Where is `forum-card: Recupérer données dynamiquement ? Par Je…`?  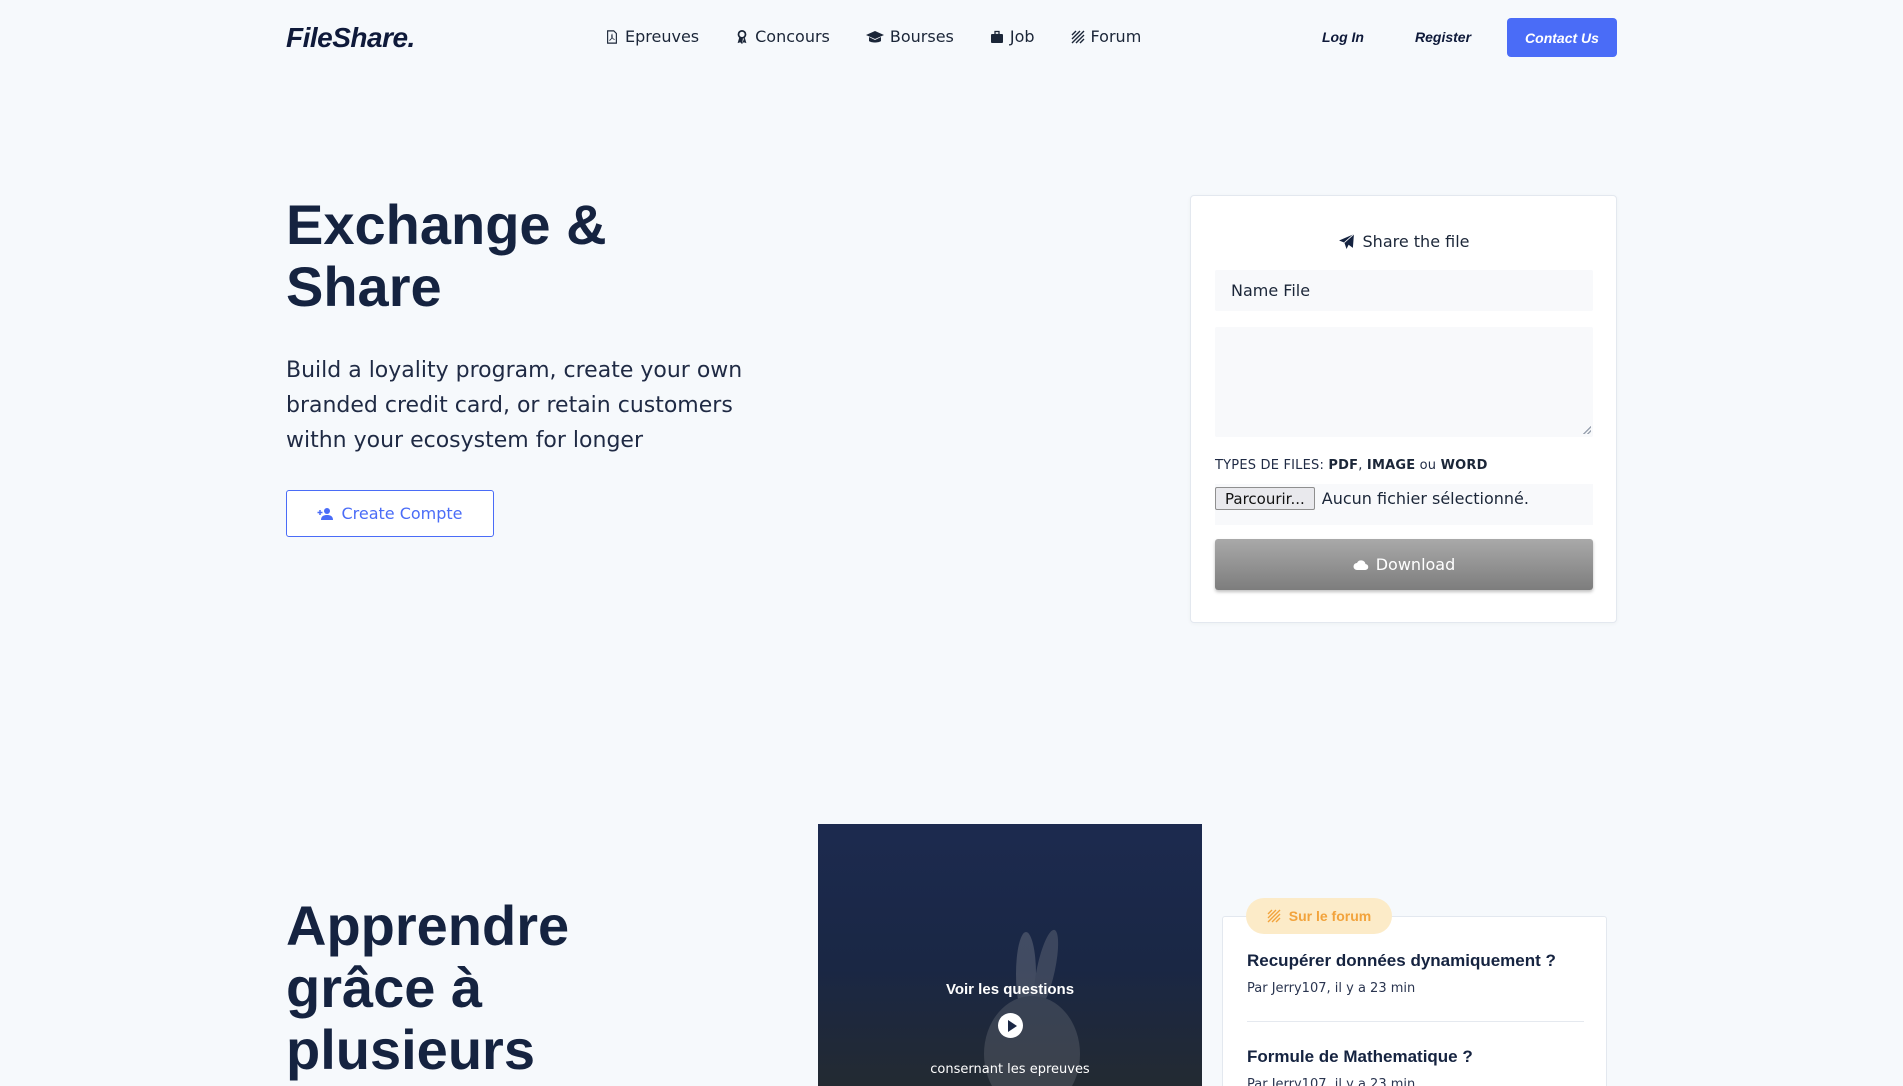
forum-card: Recupérer données dynamiquement ? Par Je… is located at coordinates (1414, 1001).